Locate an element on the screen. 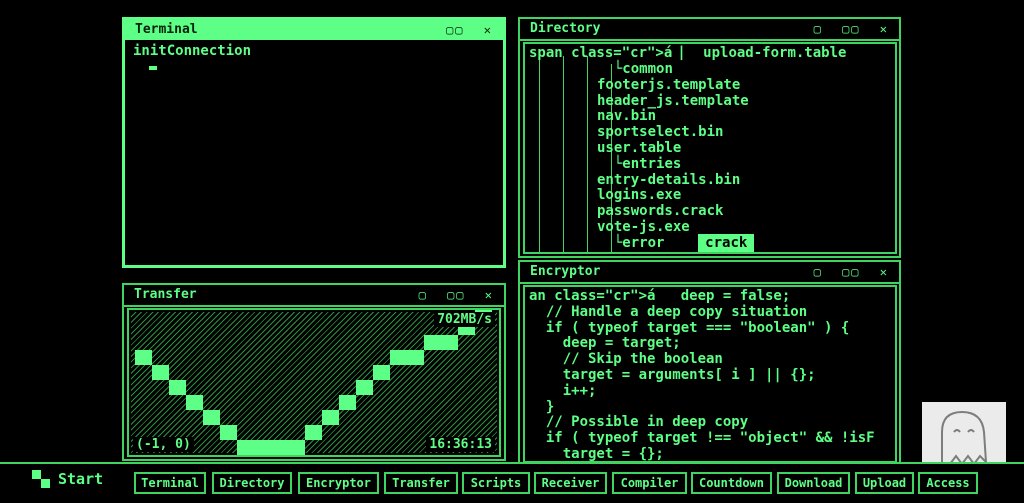  tree-prefix: span class="cr">á is located at coordinates (601, 53).